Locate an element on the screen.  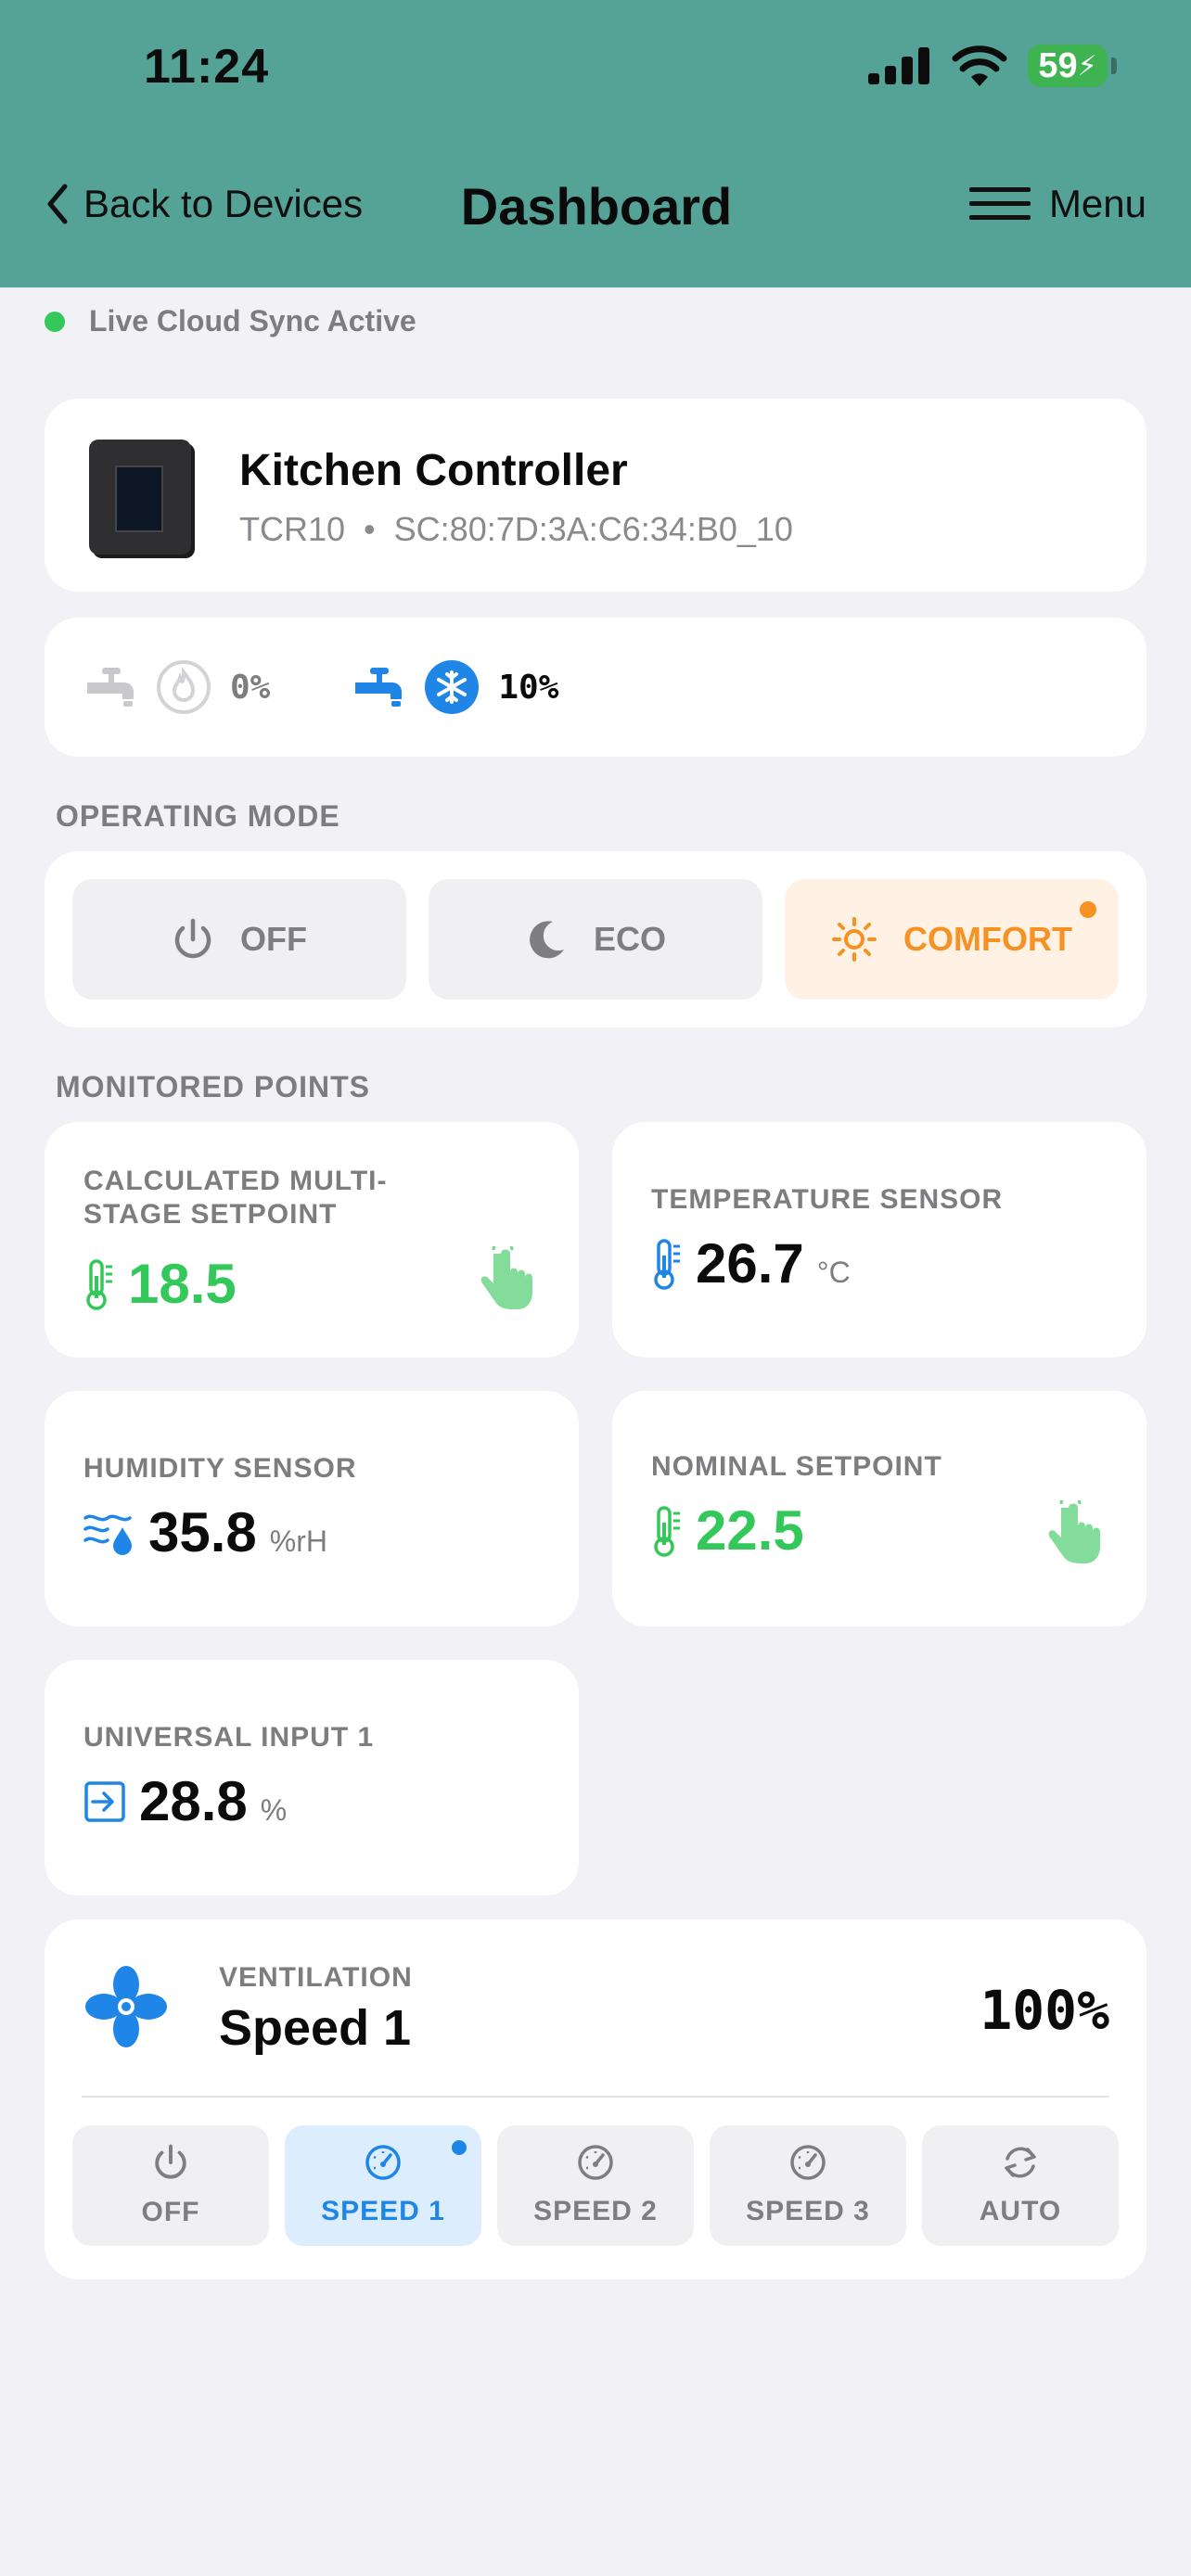
point-unit: % is located at coordinates (274, 1810).